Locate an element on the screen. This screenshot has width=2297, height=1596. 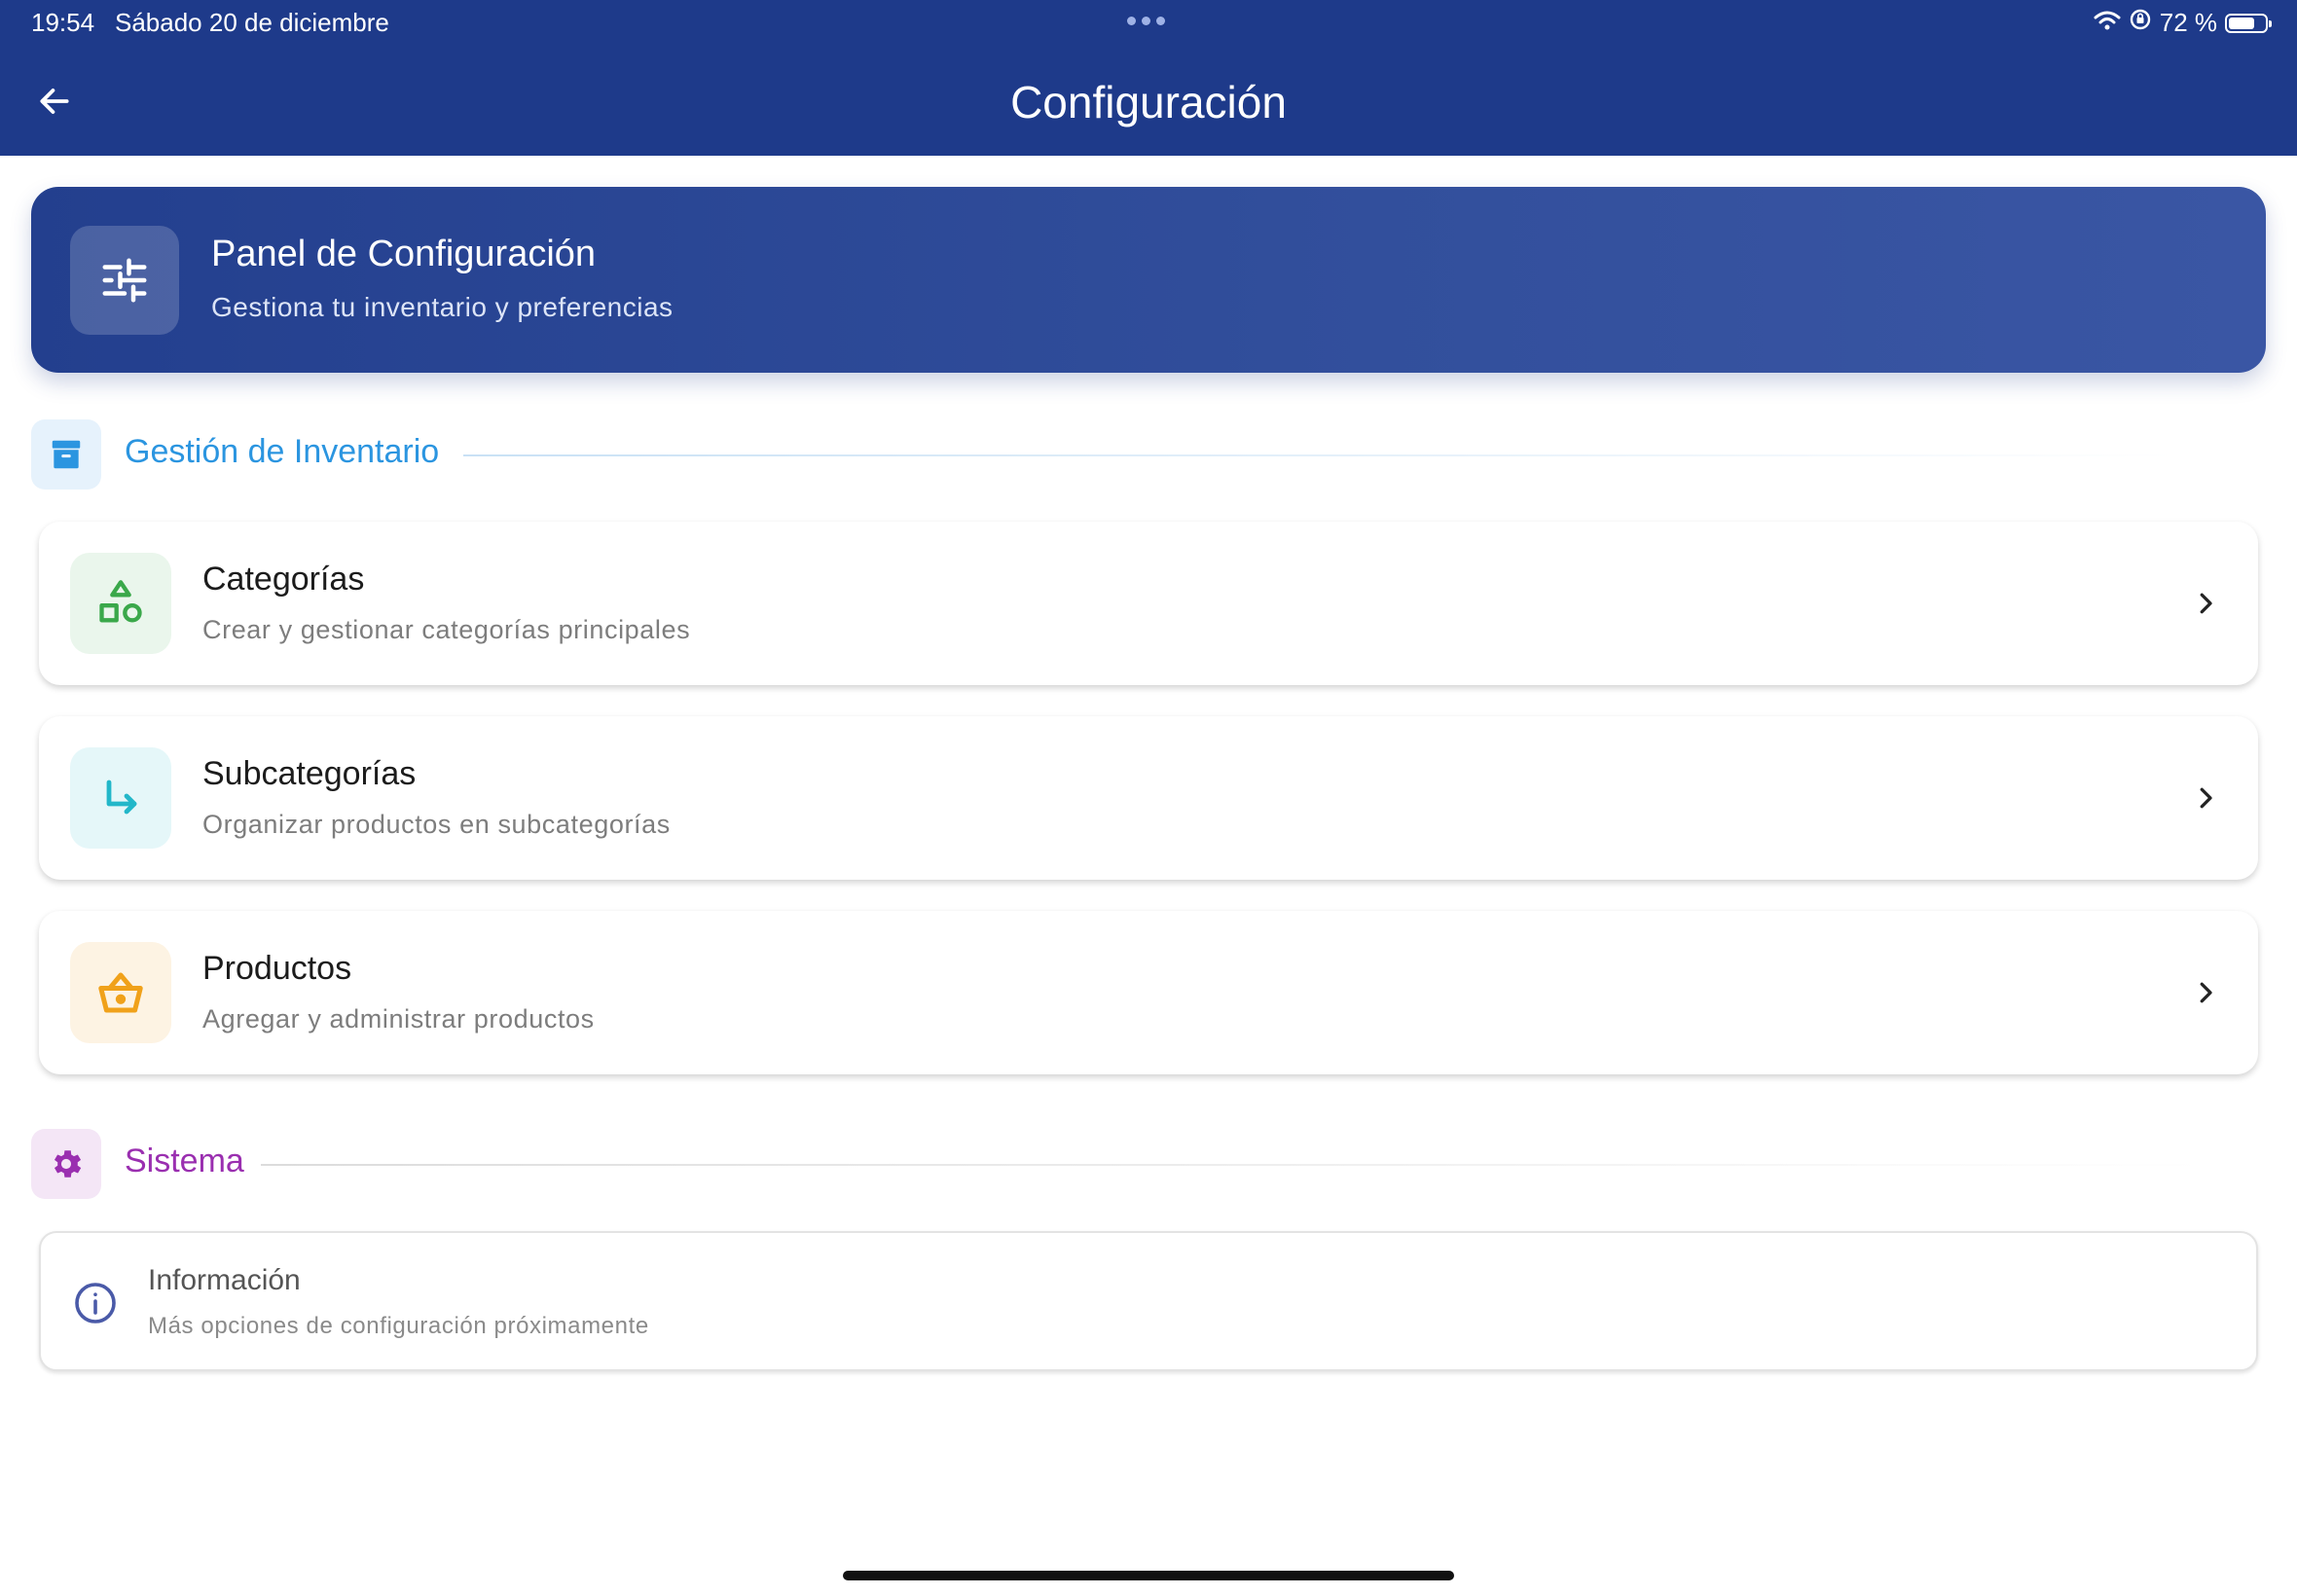
page-title: Configuración is located at coordinates (1148, 102).